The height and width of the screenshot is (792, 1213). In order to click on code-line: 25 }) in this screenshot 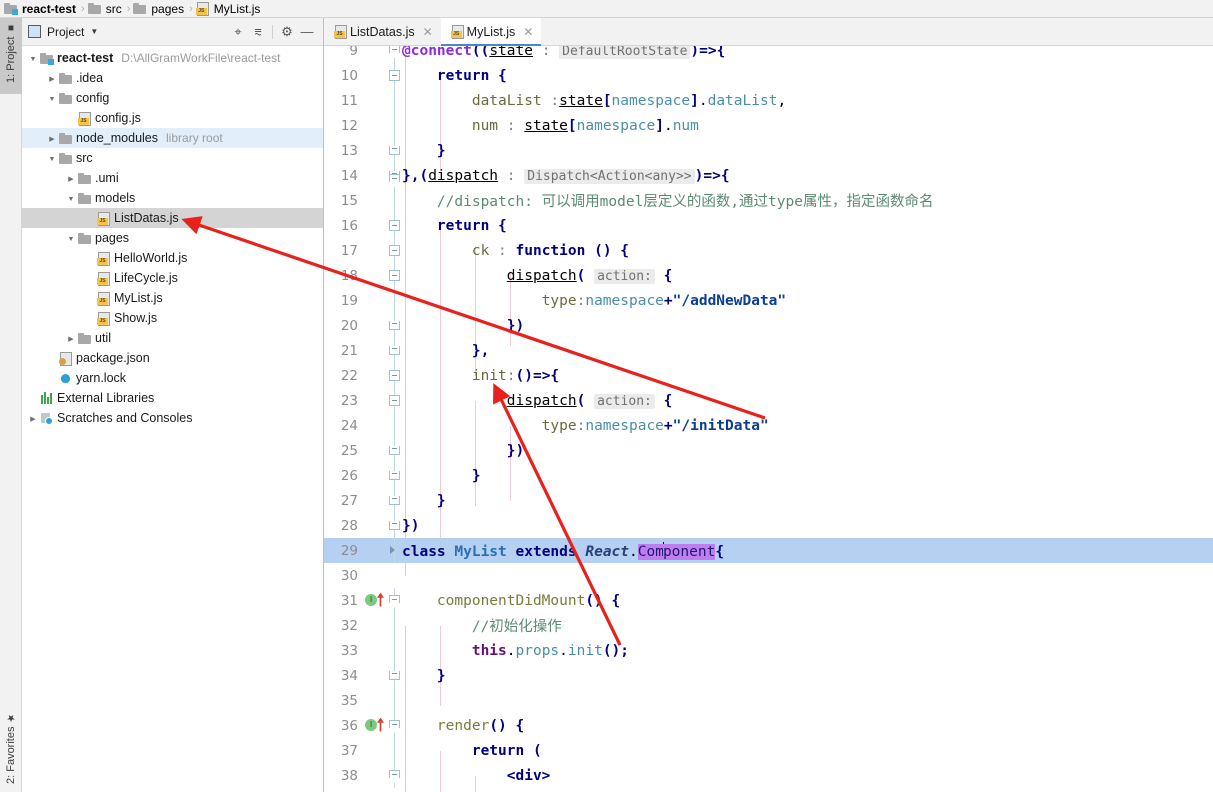, I will do `click(768, 450)`.